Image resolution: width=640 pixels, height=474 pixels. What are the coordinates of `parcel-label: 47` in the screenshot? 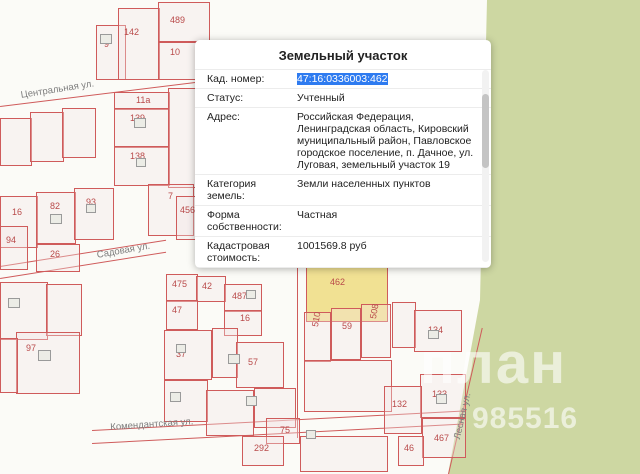 It's located at (177, 310).